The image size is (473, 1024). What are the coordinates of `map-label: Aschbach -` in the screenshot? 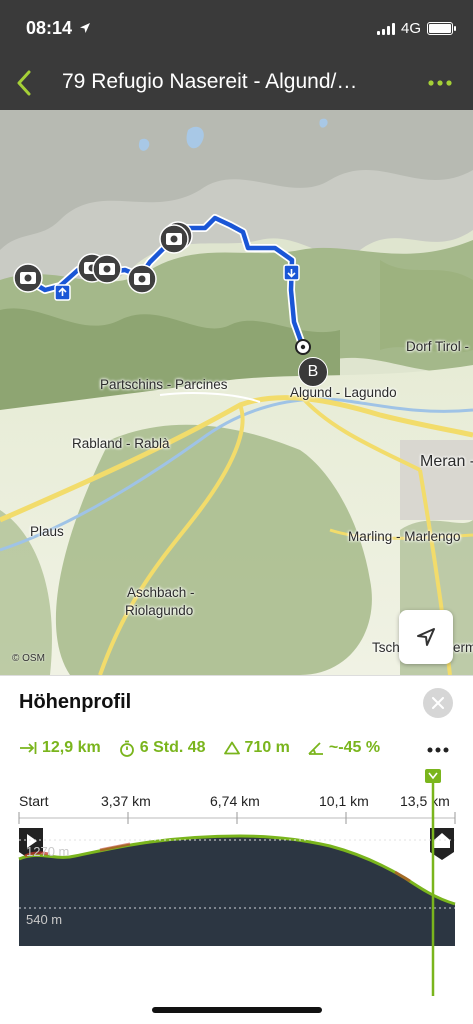 It's located at (161, 592).